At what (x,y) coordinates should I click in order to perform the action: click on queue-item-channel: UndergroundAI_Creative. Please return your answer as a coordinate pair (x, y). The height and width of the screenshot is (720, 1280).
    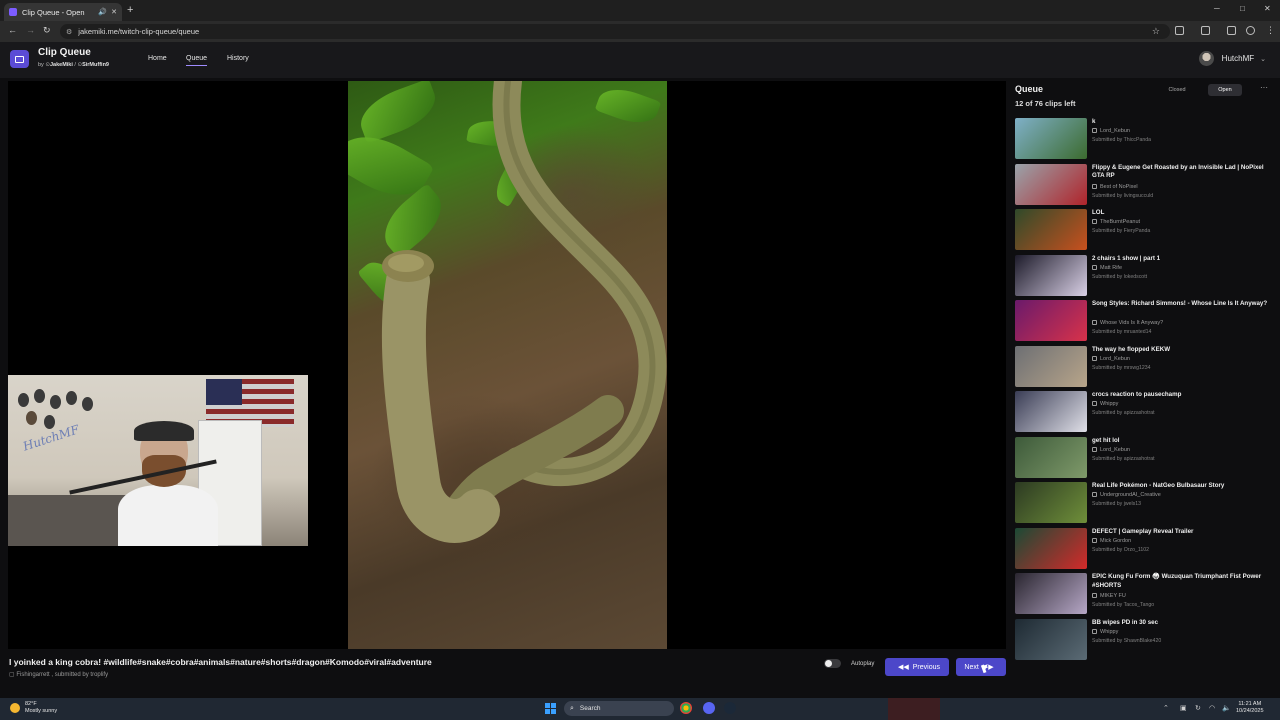
    Looking at the image, I should click on (1126, 495).